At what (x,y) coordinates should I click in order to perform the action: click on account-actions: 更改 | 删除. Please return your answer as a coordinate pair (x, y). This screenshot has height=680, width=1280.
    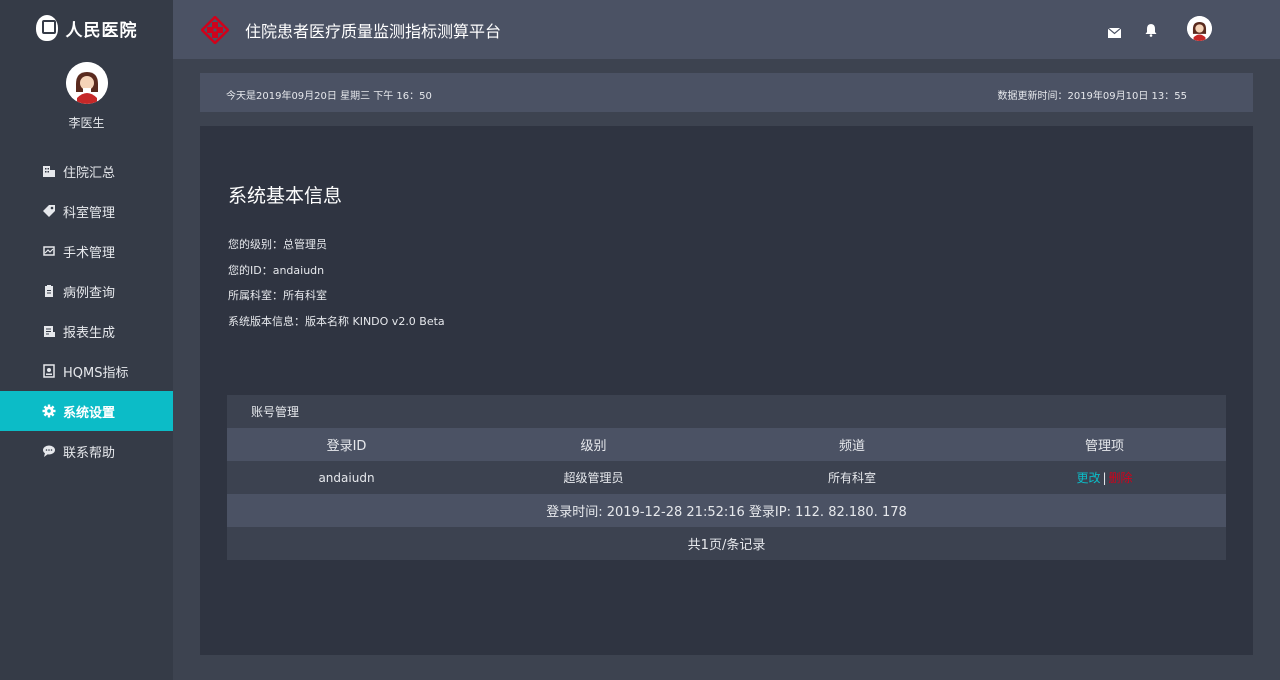
    Looking at the image, I should click on (1104, 477).